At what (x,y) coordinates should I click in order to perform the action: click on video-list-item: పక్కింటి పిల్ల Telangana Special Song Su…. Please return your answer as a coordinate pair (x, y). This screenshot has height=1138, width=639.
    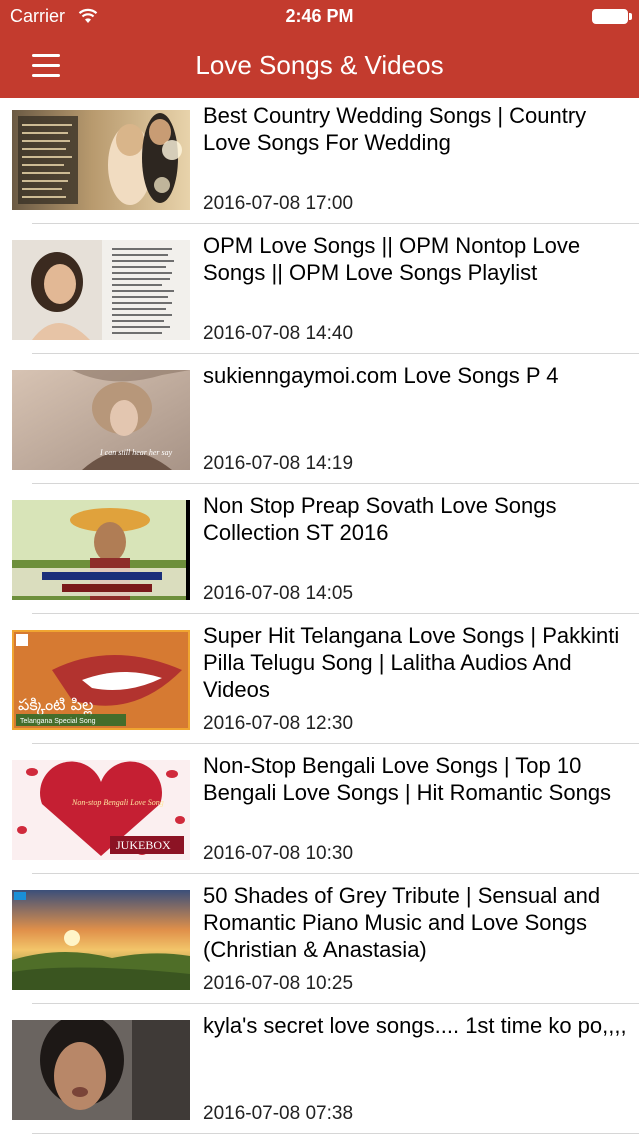
    Looking at the image, I should click on (319, 683).